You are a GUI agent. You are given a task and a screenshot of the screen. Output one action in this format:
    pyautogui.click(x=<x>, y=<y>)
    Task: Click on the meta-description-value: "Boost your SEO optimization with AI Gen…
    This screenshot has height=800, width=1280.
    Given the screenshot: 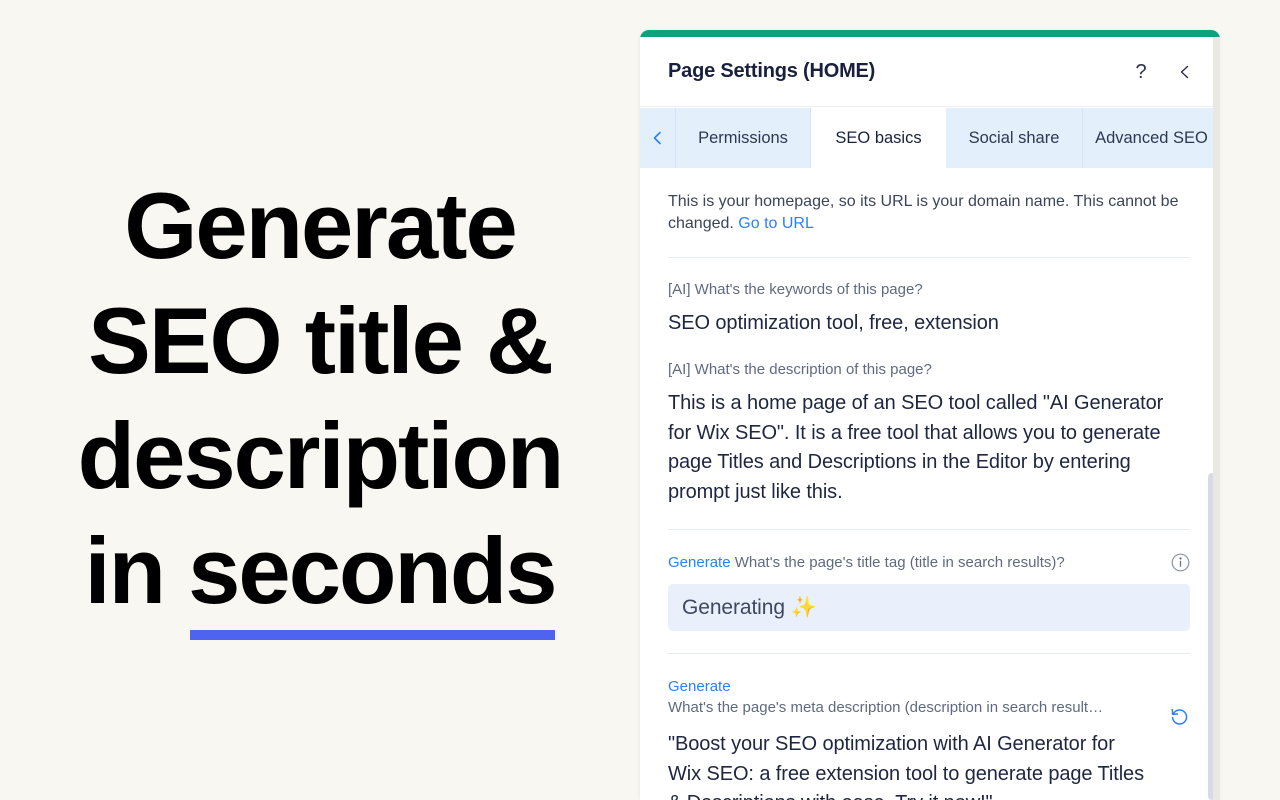 What is the action you would take?
    pyautogui.click(x=908, y=765)
    